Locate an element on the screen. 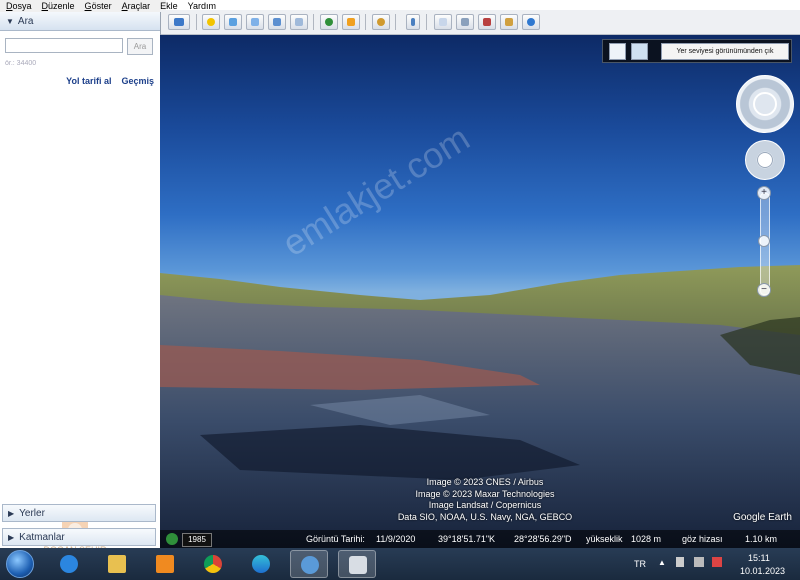  google-earth-pro-icon is located at coordinates (357, 564).